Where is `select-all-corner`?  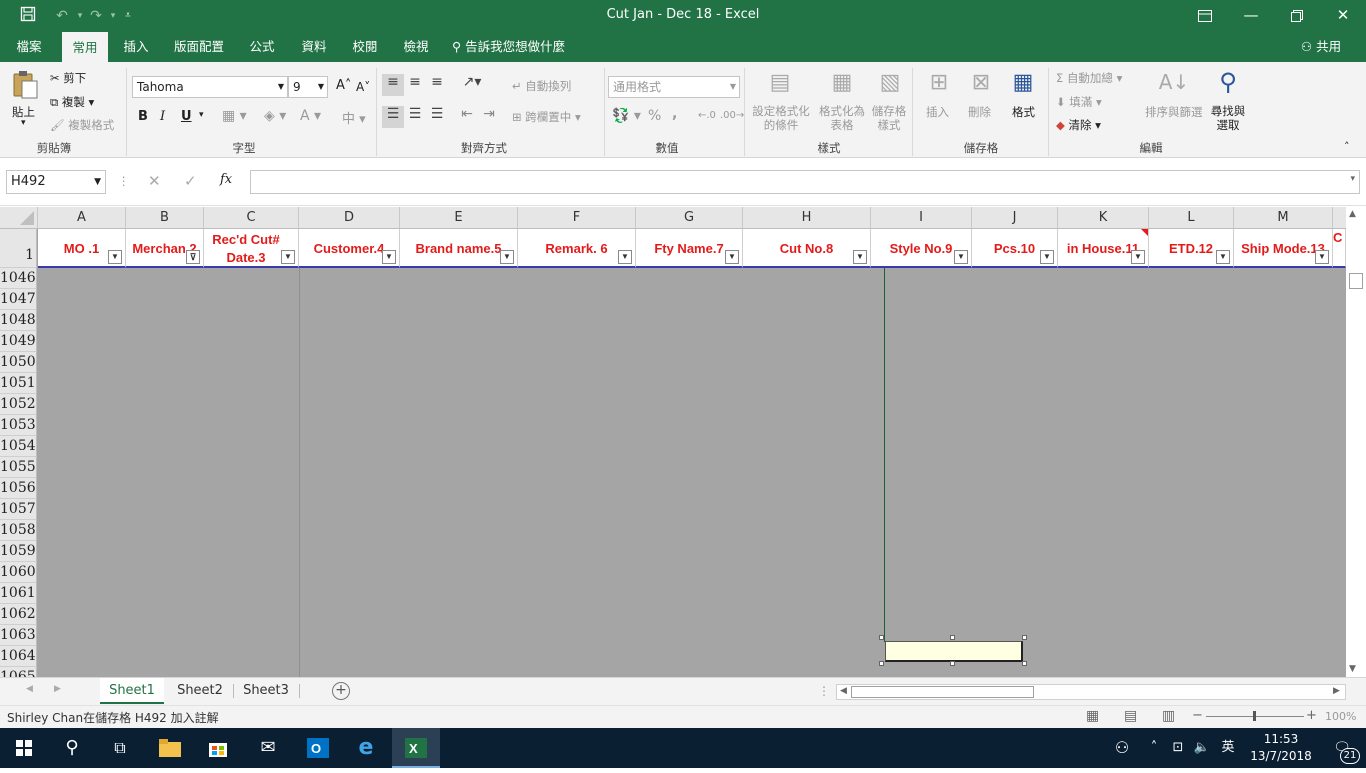 select-all-corner is located at coordinates (19, 218).